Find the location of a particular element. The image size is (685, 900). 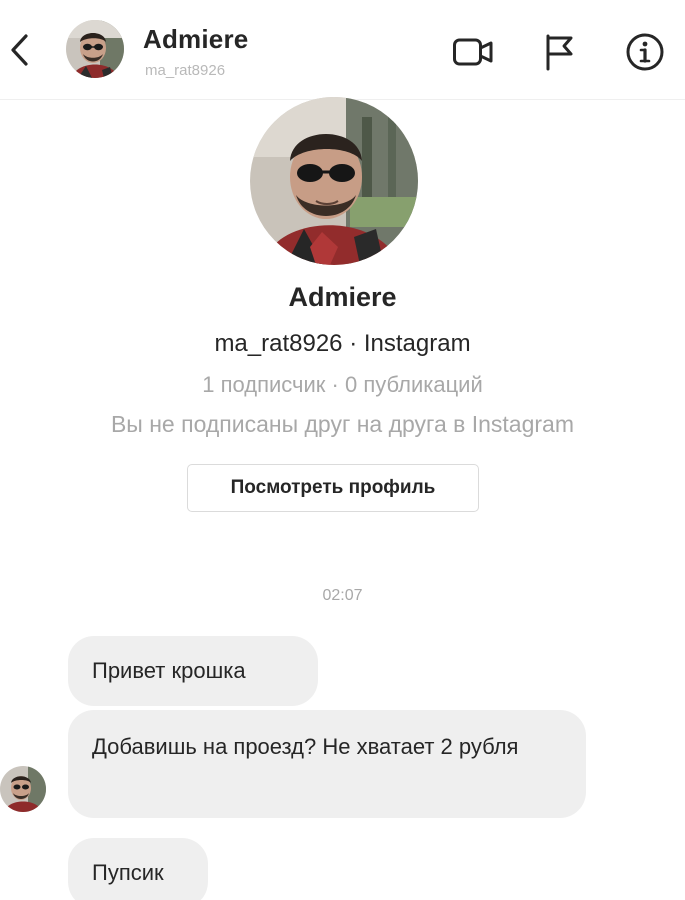

message-timestamp: 02:07 is located at coordinates (342, 595).